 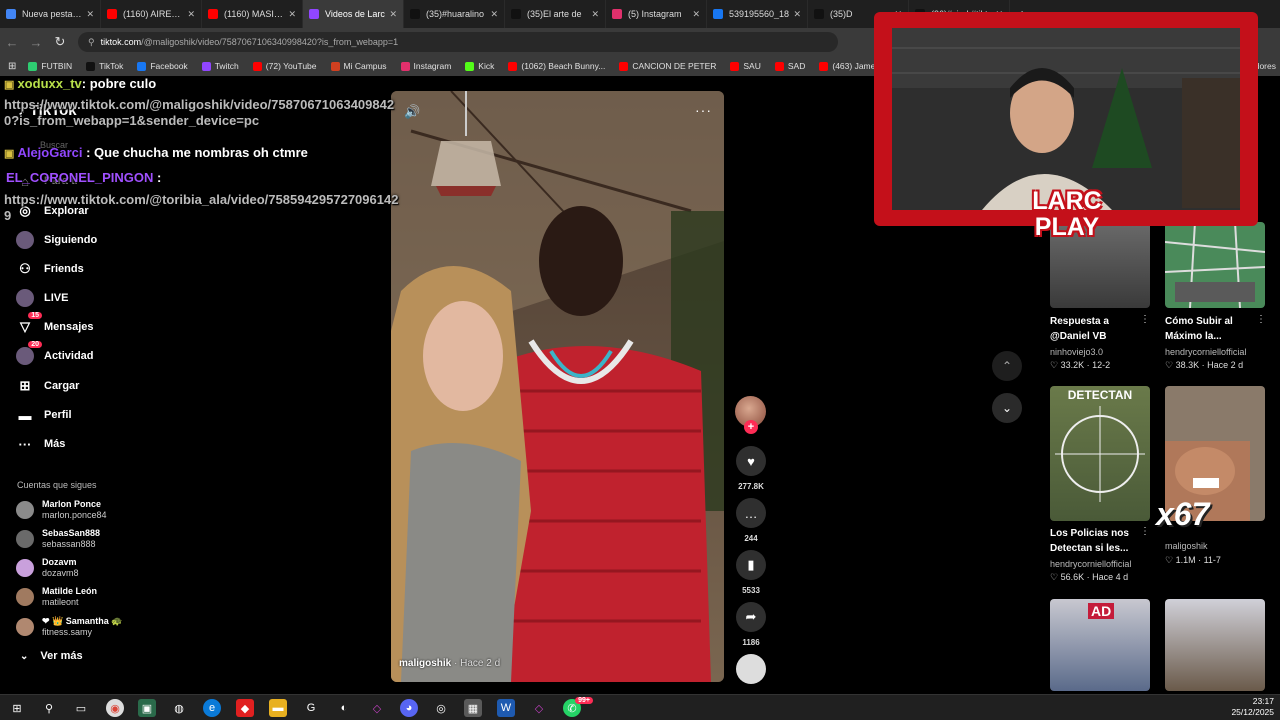 I want to click on bookmark-item: Facebook, so click(x=162, y=66).